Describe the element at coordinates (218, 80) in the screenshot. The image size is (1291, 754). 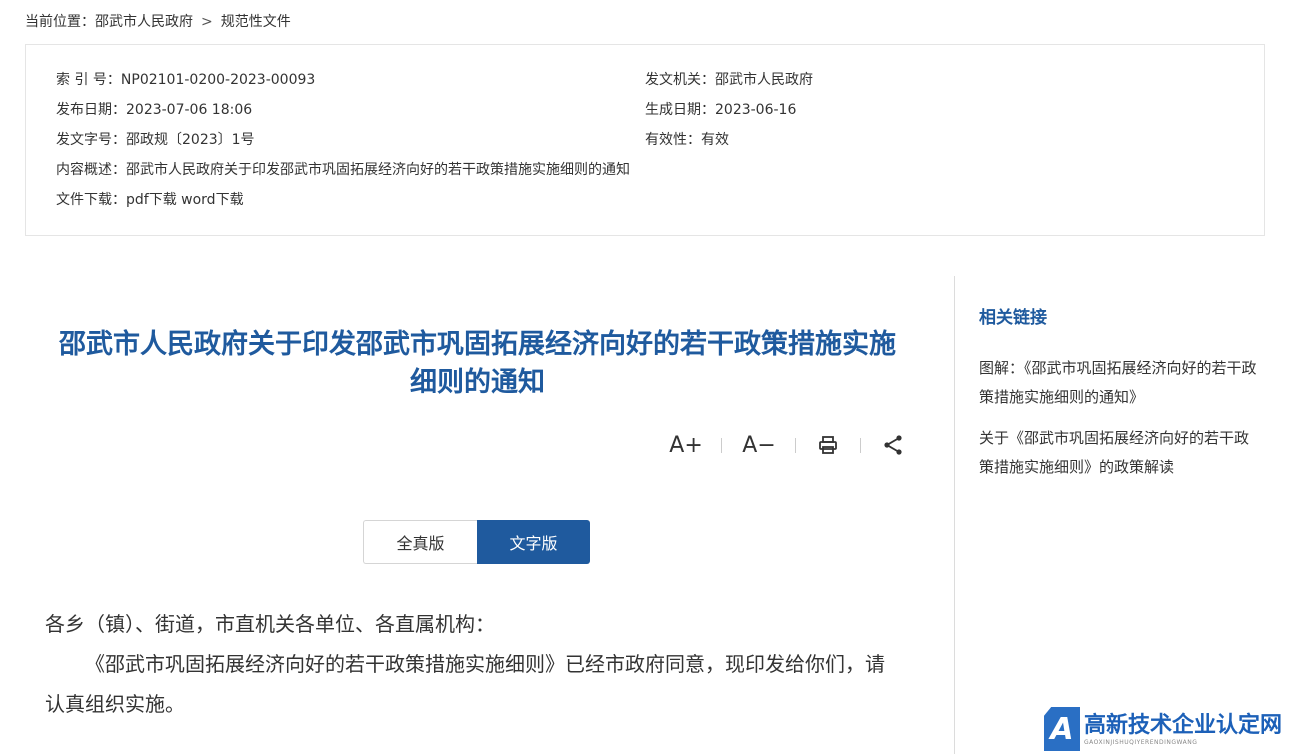
I see `meta-index-value: NP02101-0200-2023-00093` at that location.